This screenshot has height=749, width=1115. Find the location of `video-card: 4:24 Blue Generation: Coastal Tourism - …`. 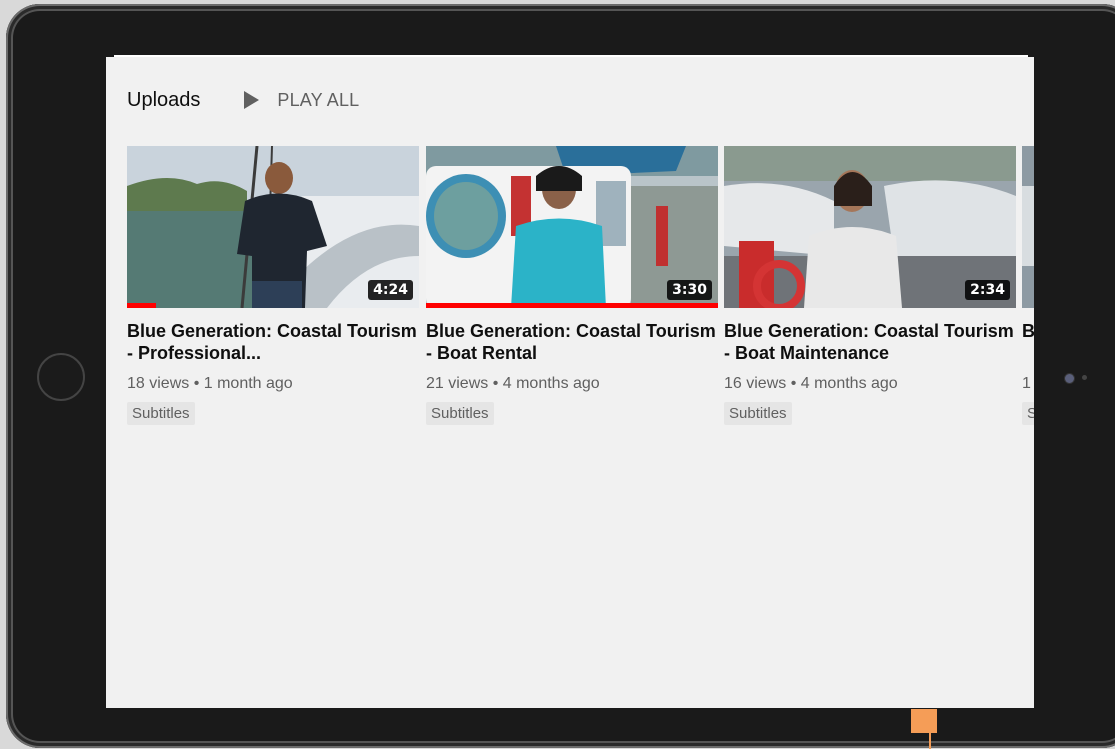

video-card: 4:24 Blue Generation: Coastal Tourism - … is located at coordinates (273, 285).